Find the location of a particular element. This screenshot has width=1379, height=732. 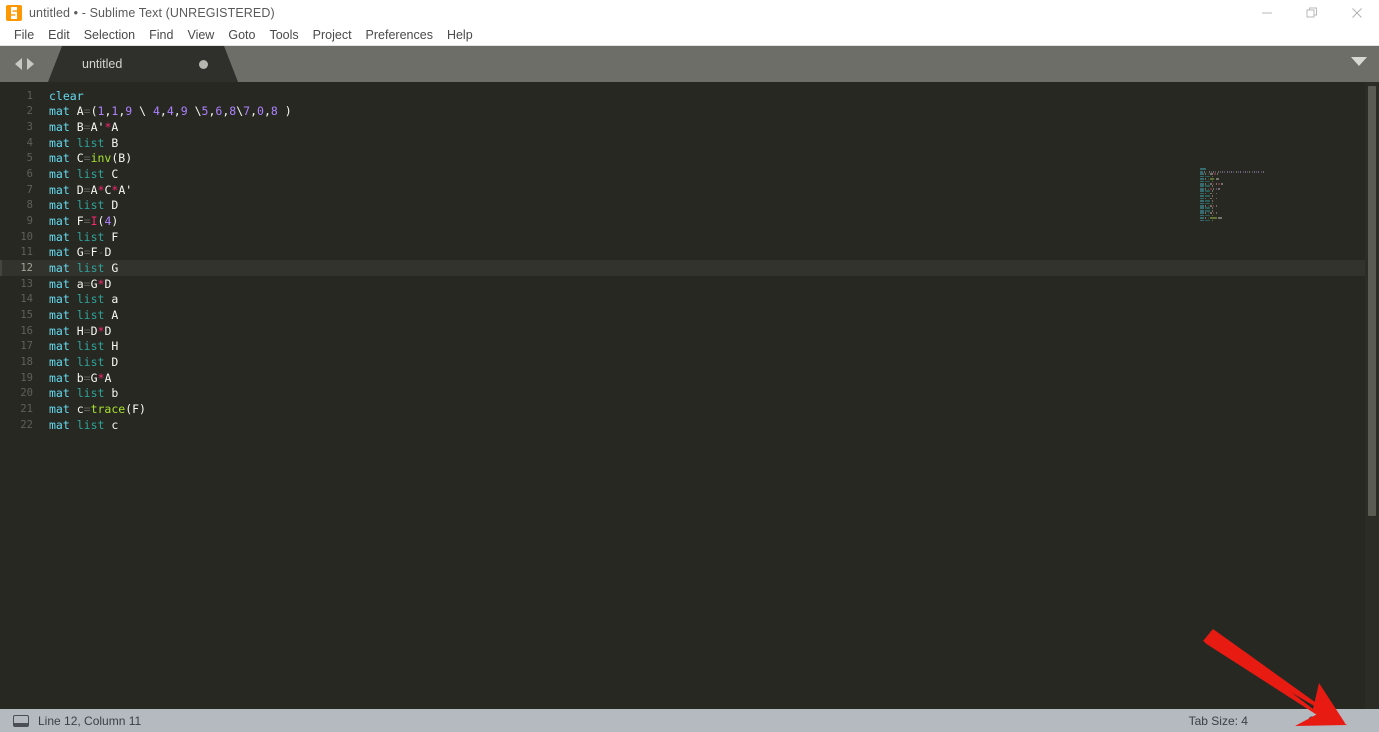

menu-item-selection: Selection is located at coordinates (109, 35).